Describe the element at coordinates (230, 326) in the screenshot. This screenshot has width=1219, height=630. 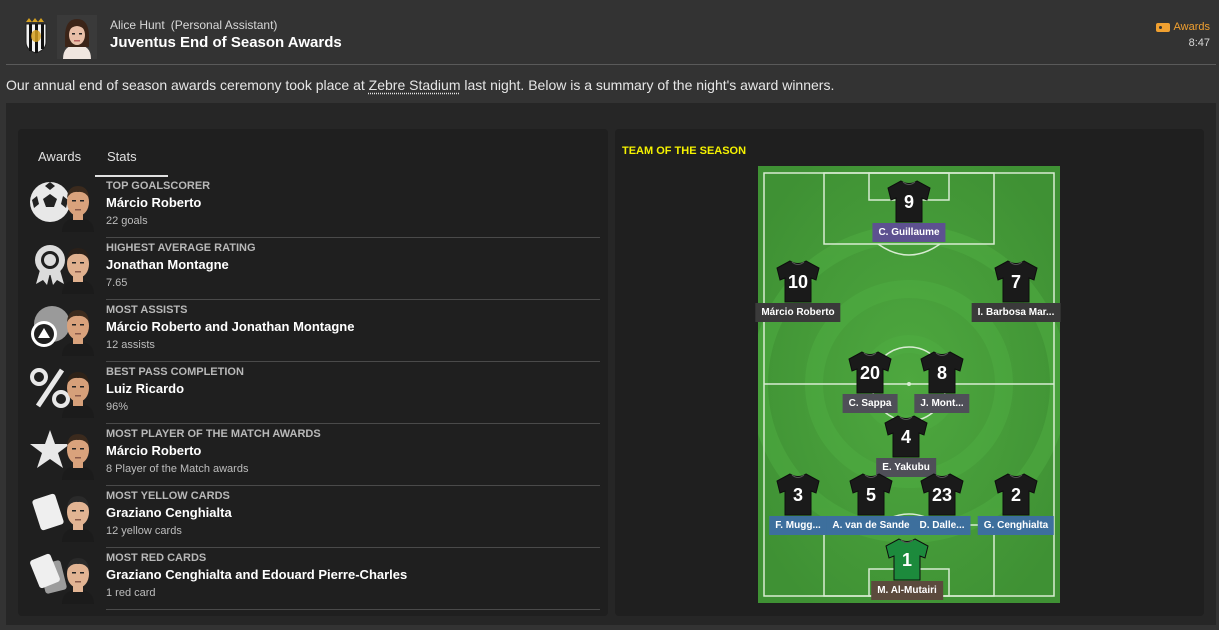
I see `stat-winner: Márcio Roberto and Jonathan Montagne` at that location.